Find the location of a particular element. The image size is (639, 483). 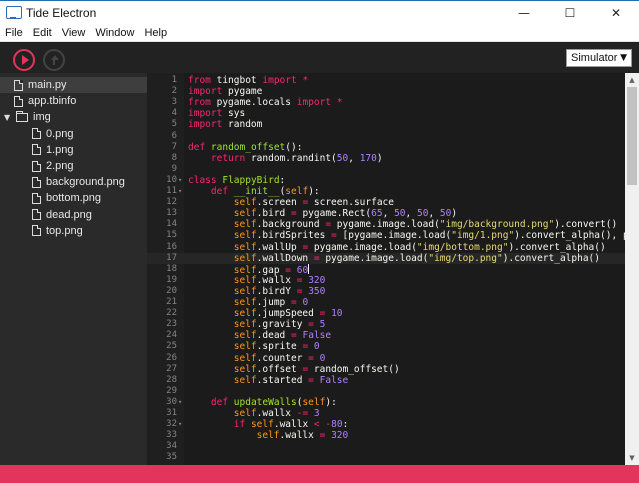

line-number: 32 is located at coordinates (171, 424).